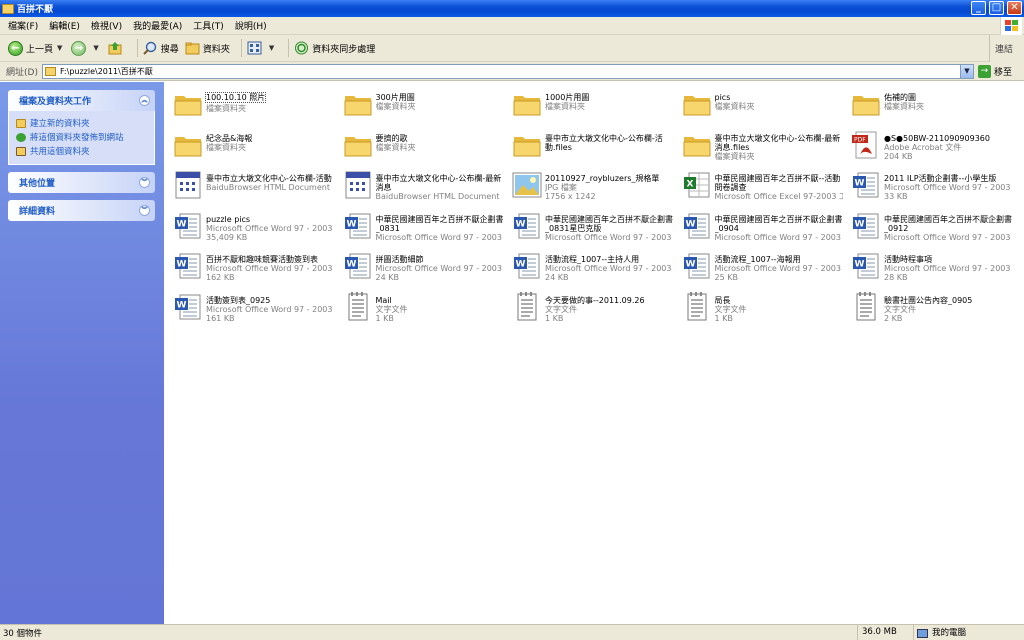 The width and height of the screenshot is (1024, 640). What do you see at coordinates (227, 237) in the screenshot?
I see `file-detail: 35,409 KB` at bounding box center [227, 237].